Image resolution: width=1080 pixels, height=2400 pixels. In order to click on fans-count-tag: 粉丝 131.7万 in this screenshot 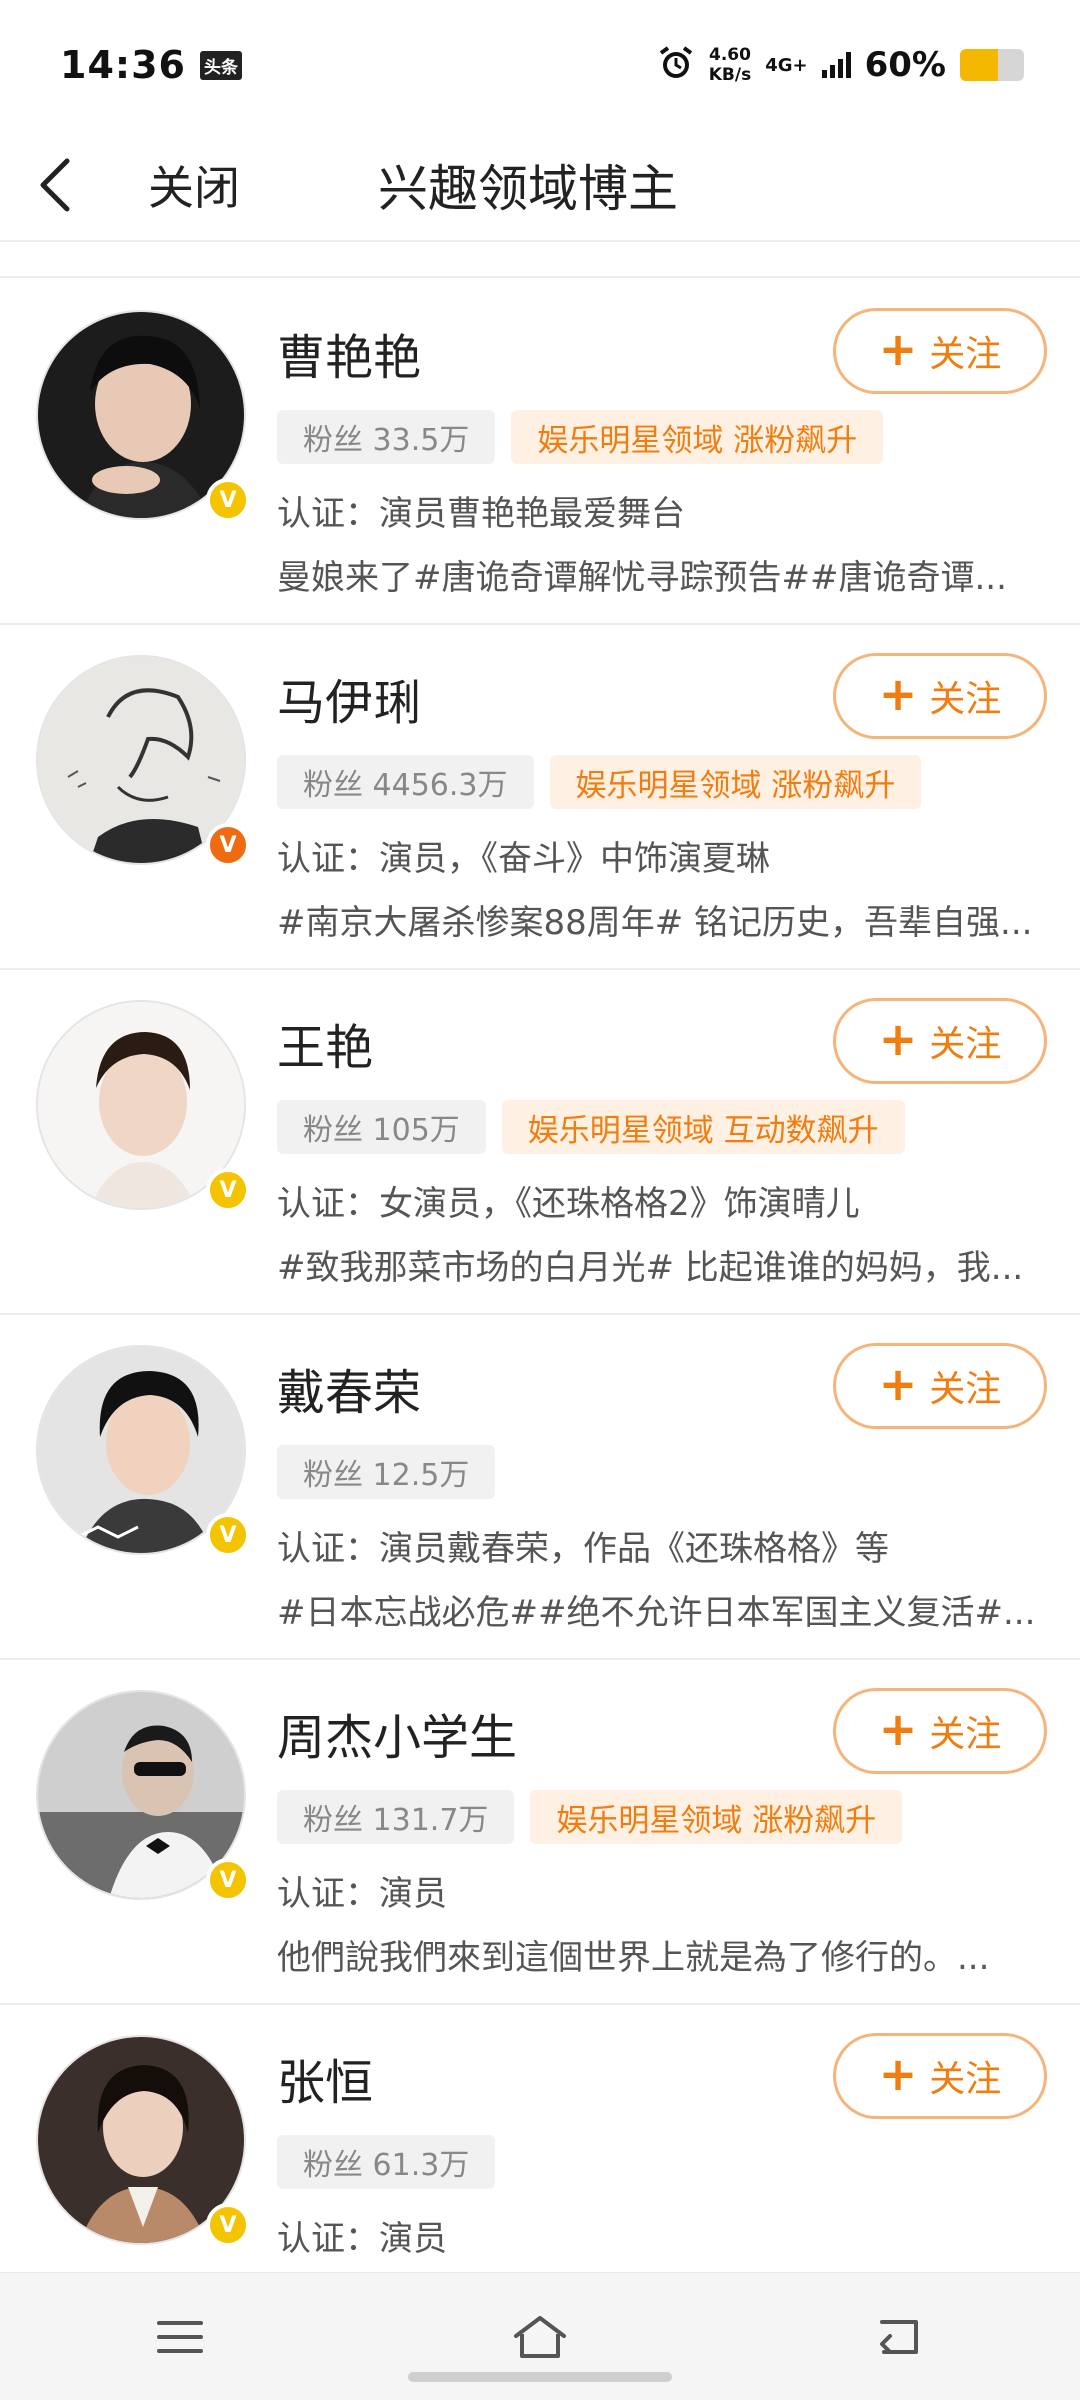, I will do `click(396, 1817)`.